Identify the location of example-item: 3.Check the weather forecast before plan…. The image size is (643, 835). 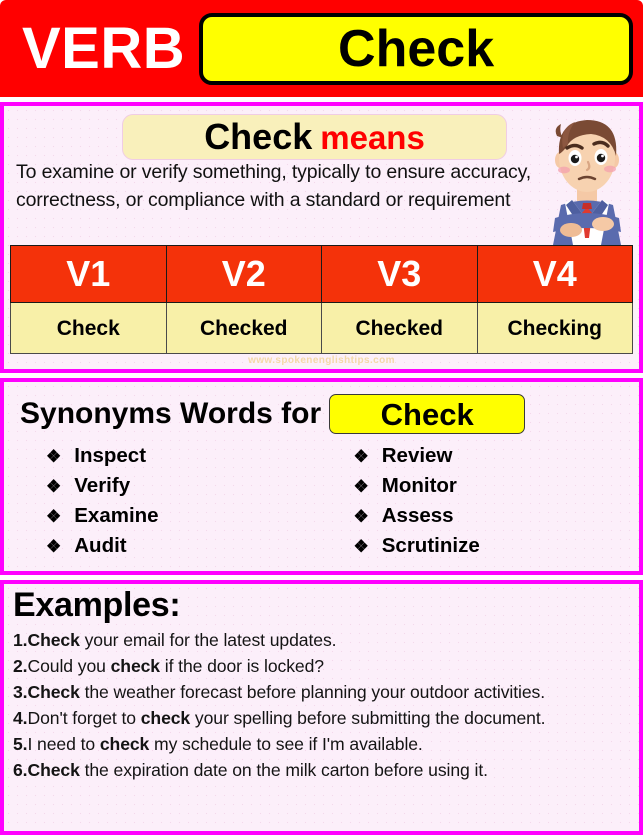
(321, 692).